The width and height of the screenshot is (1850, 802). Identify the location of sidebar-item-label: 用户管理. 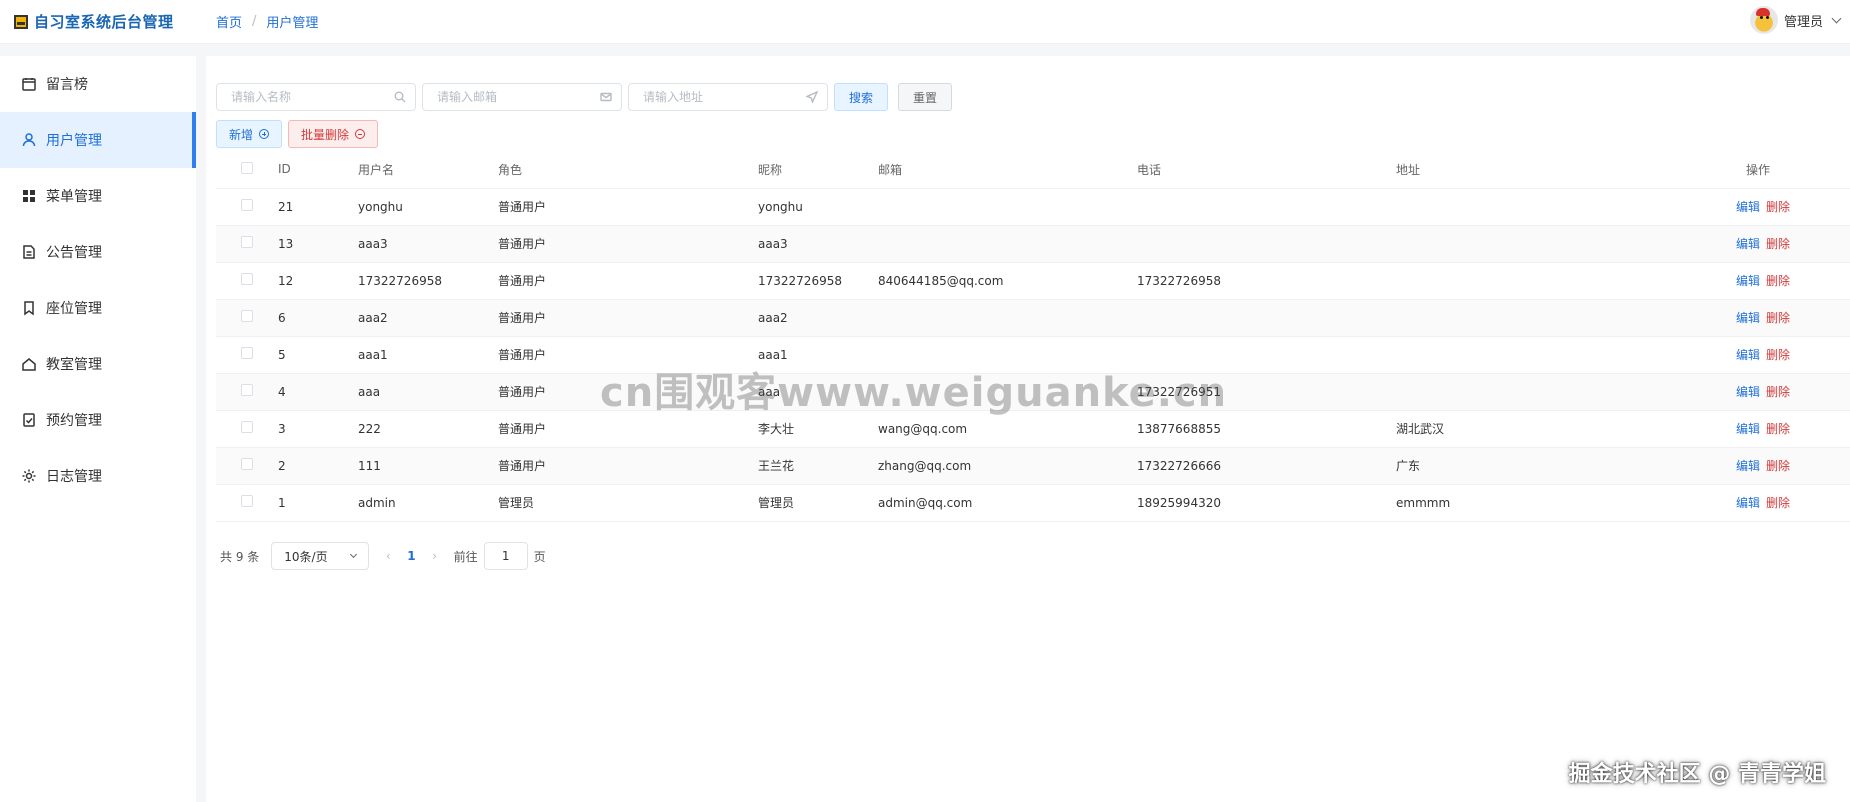
(74, 141).